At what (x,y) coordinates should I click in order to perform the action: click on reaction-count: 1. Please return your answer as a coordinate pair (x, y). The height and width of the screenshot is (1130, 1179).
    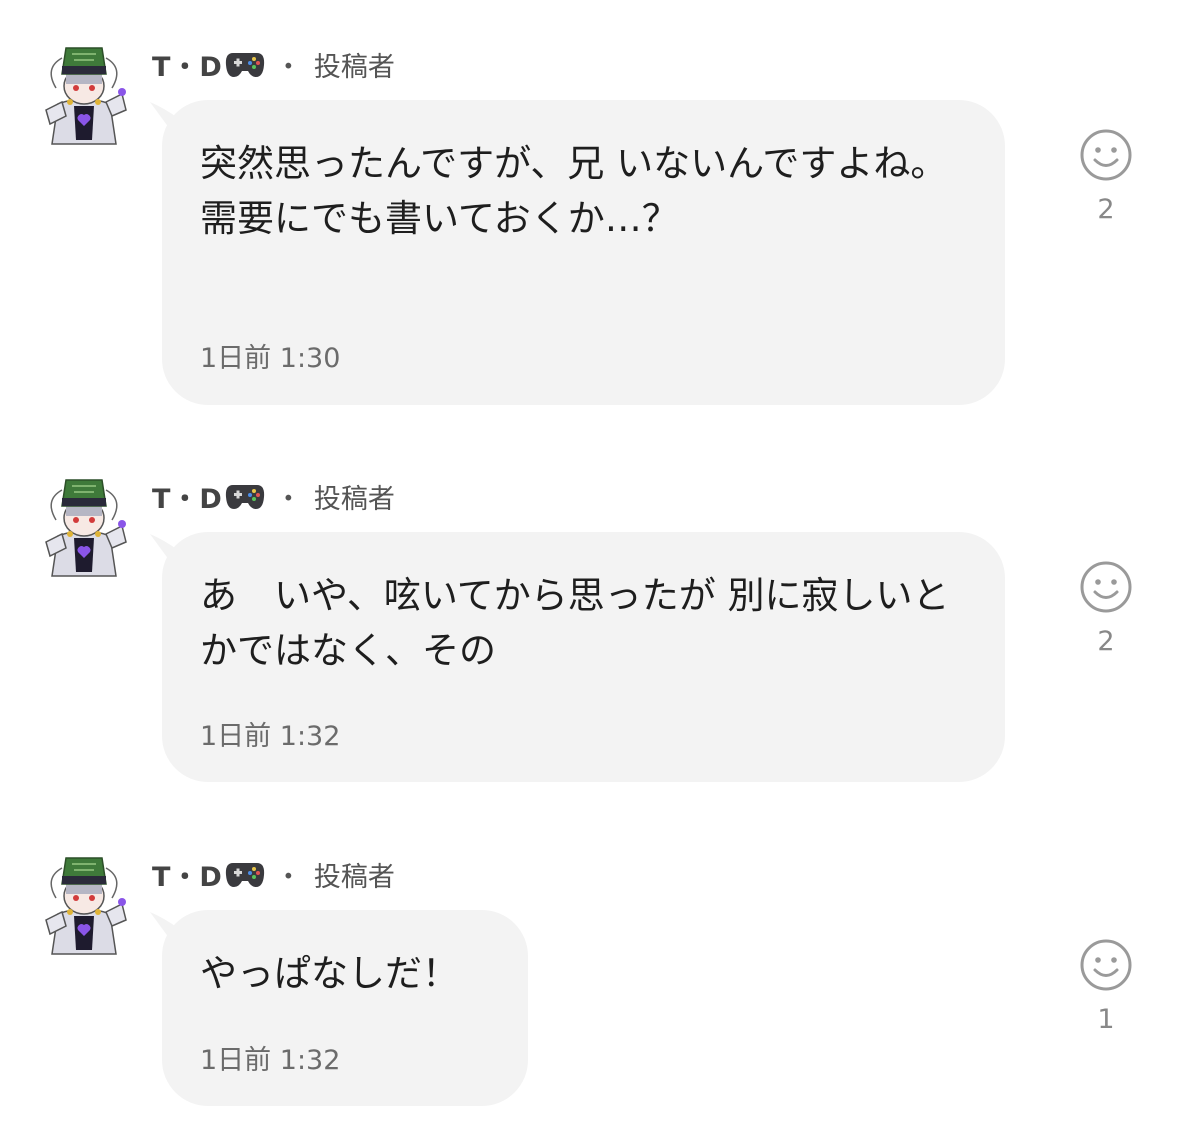
    Looking at the image, I should click on (1106, 1019).